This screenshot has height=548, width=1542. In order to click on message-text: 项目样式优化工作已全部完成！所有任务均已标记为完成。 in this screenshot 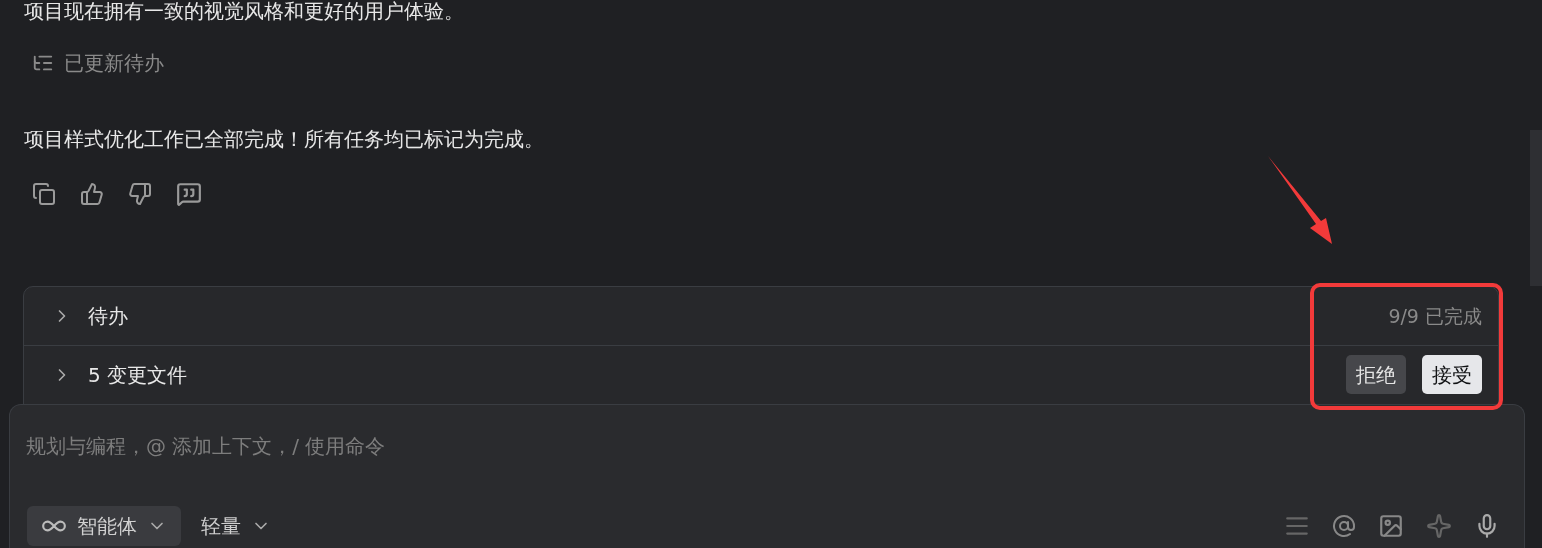, I will do `click(284, 139)`.